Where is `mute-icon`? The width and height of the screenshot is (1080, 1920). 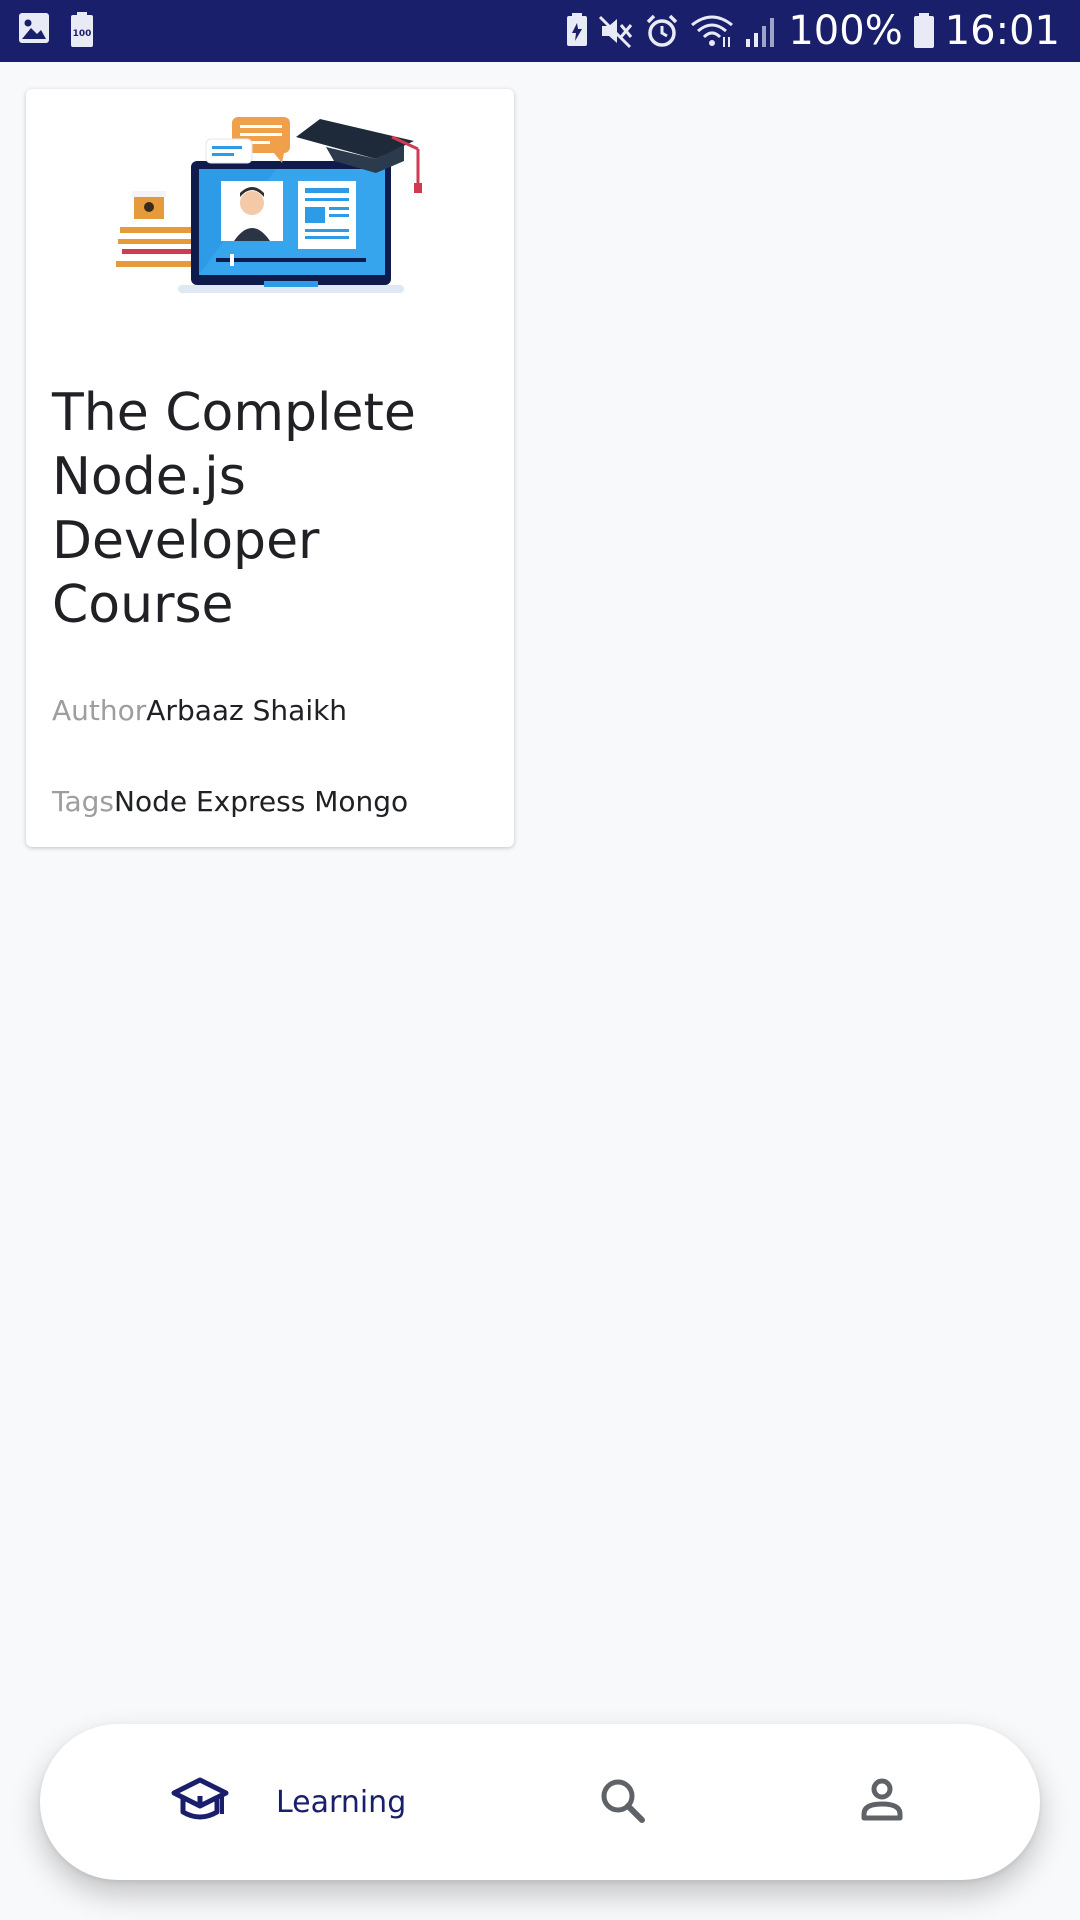
mute-icon is located at coordinates (616, 31).